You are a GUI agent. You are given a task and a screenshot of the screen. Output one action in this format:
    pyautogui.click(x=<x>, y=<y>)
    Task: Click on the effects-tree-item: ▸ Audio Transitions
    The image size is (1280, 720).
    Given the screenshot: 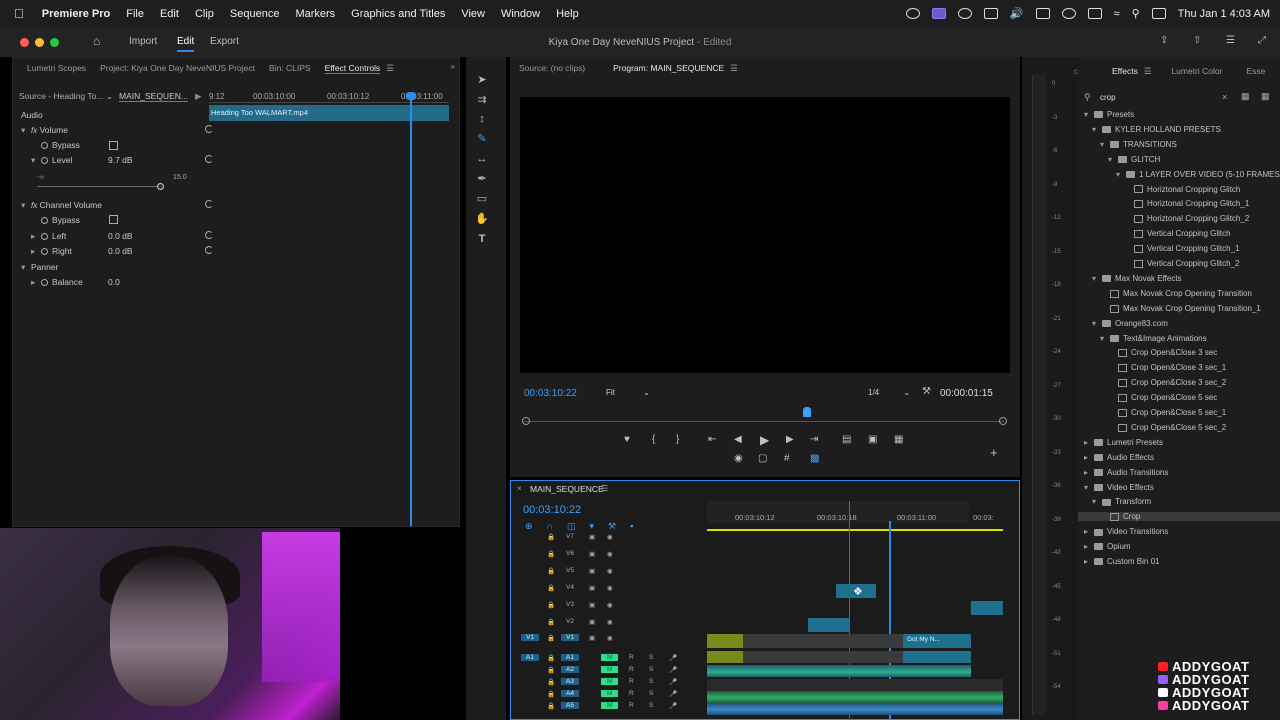 What is the action you would take?
    pyautogui.click(x=1126, y=472)
    